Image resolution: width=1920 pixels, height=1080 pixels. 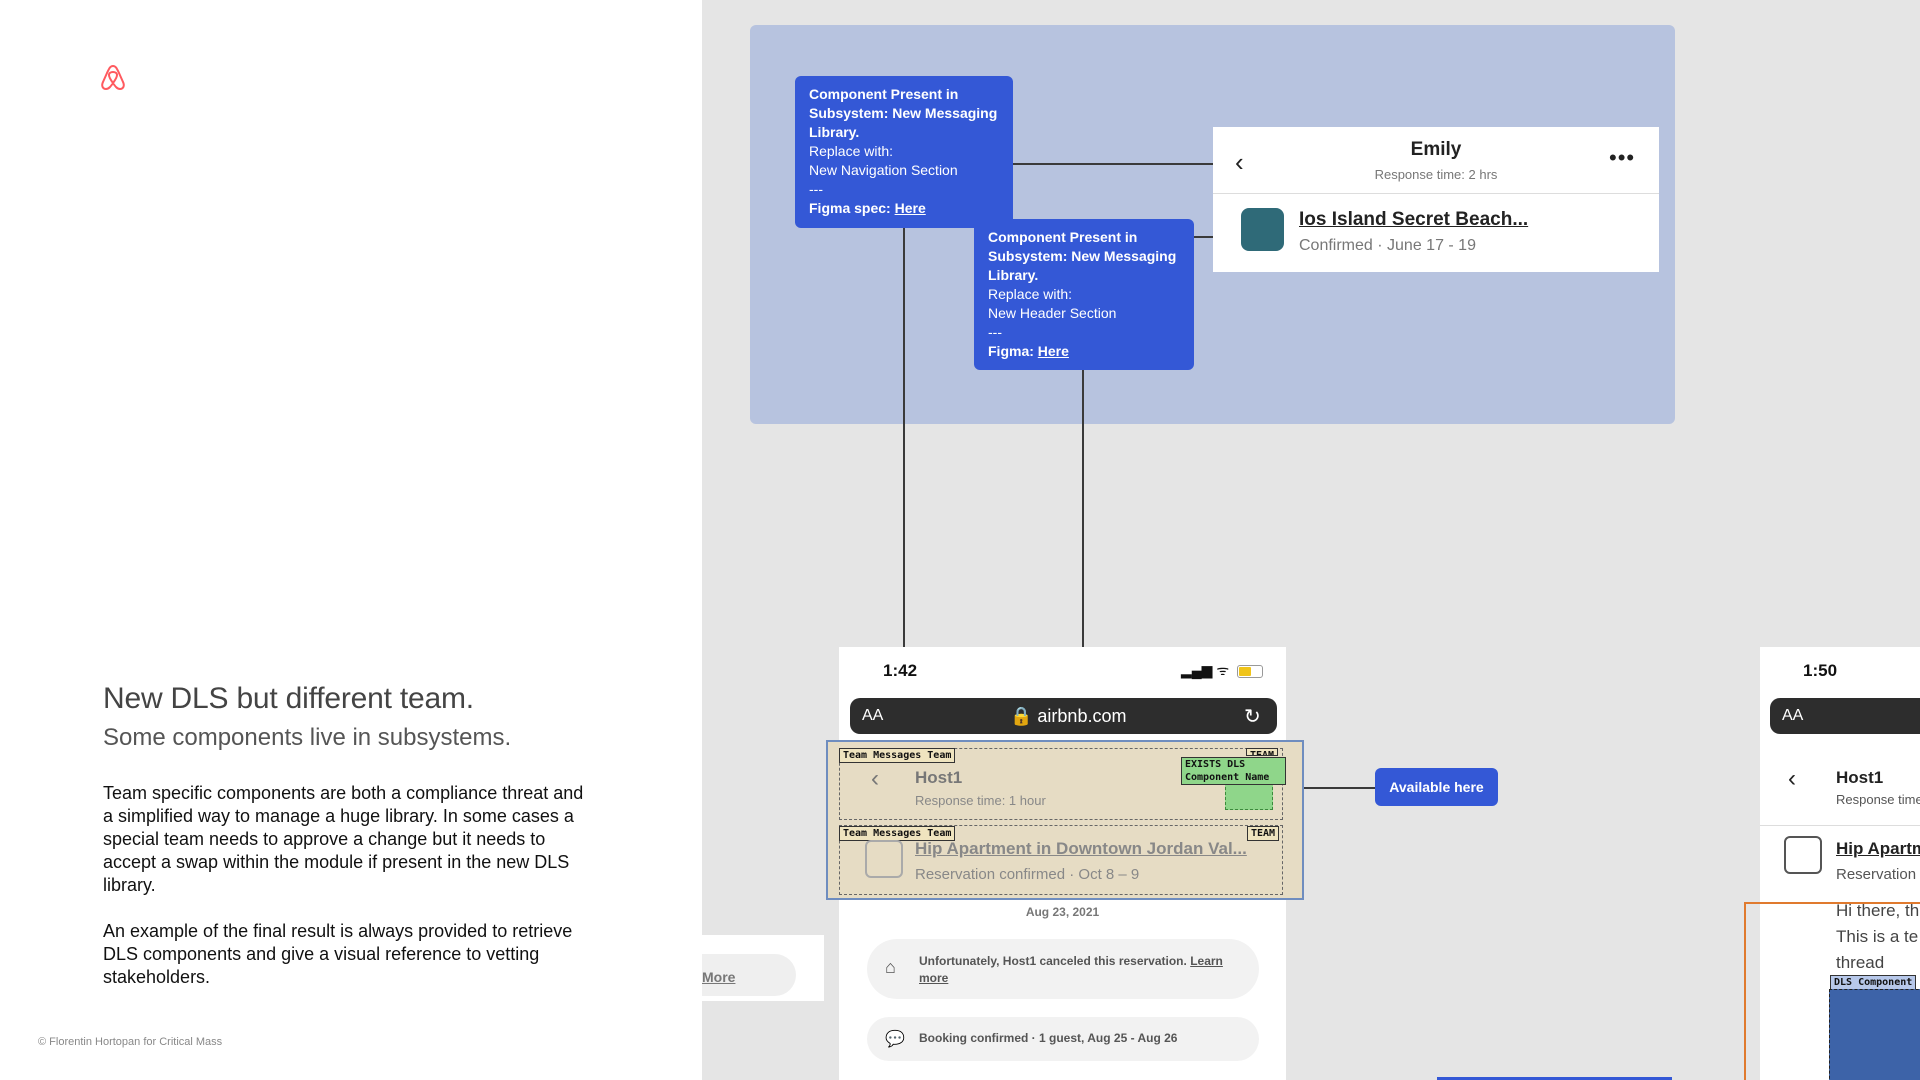 I want to click on message-line-3: thread, so click(x=1860, y=962).